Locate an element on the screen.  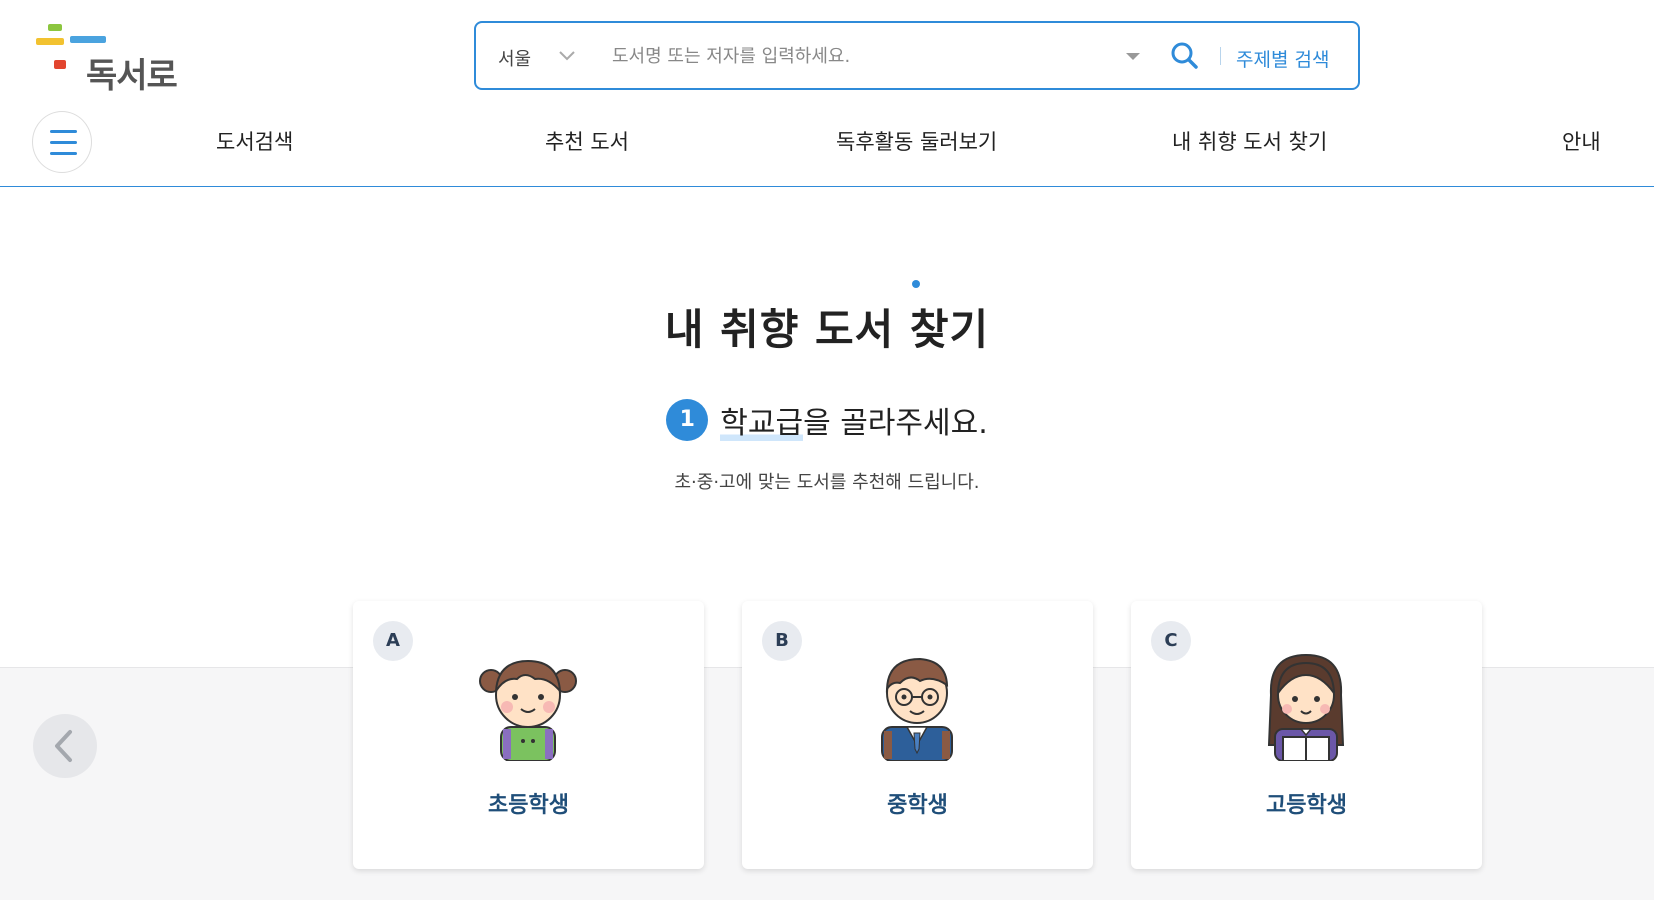
card-badge: A is located at coordinates (393, 641).